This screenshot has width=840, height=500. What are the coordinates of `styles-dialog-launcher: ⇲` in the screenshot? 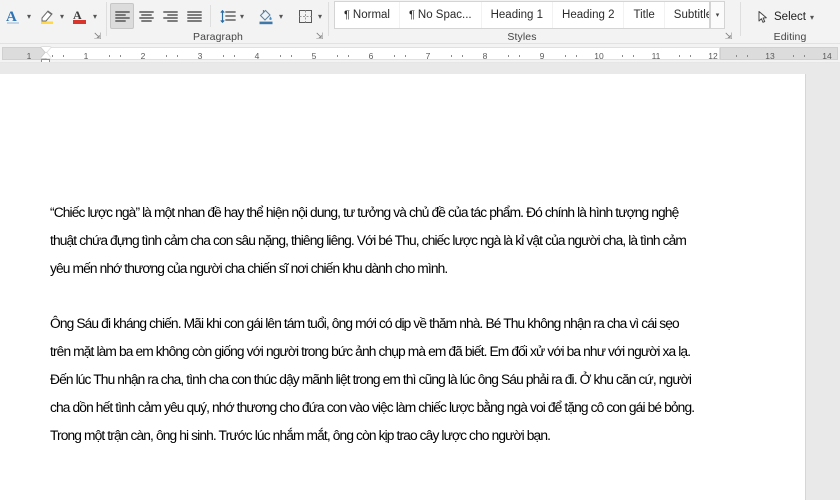 It's located at (728, 36).